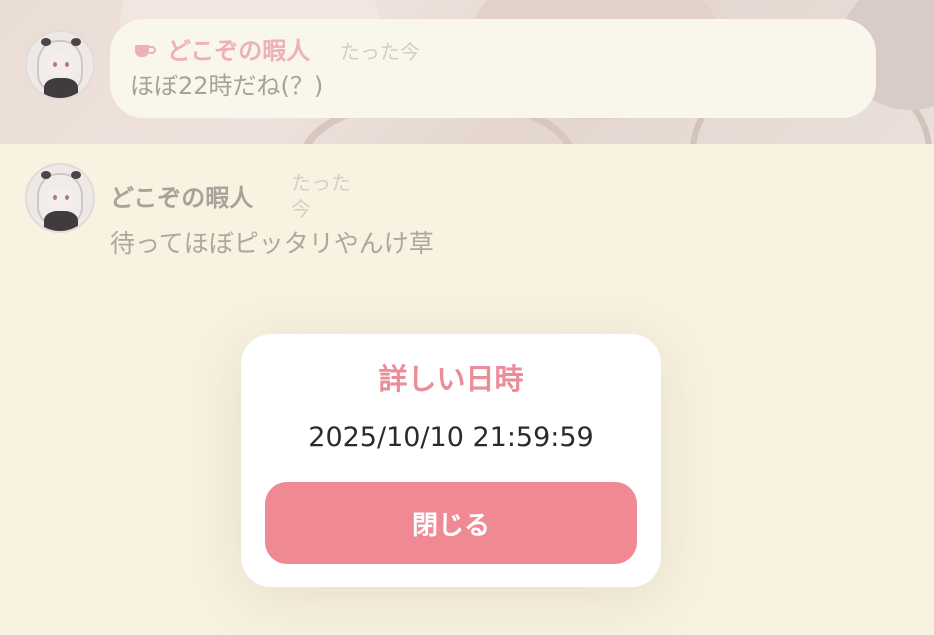  What do you see at coordinates (451, 523) in the screenshot?
I see `close-button: 閉じる` at bounding box center [451, 523].